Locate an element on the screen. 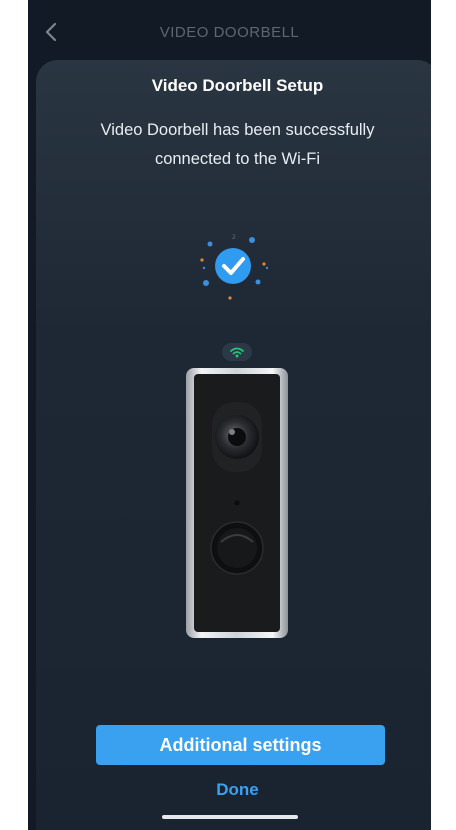 The width and height of the screenshot is (456, 830). additional-settings-button: Additional settings is located at coordinates (240, 745).